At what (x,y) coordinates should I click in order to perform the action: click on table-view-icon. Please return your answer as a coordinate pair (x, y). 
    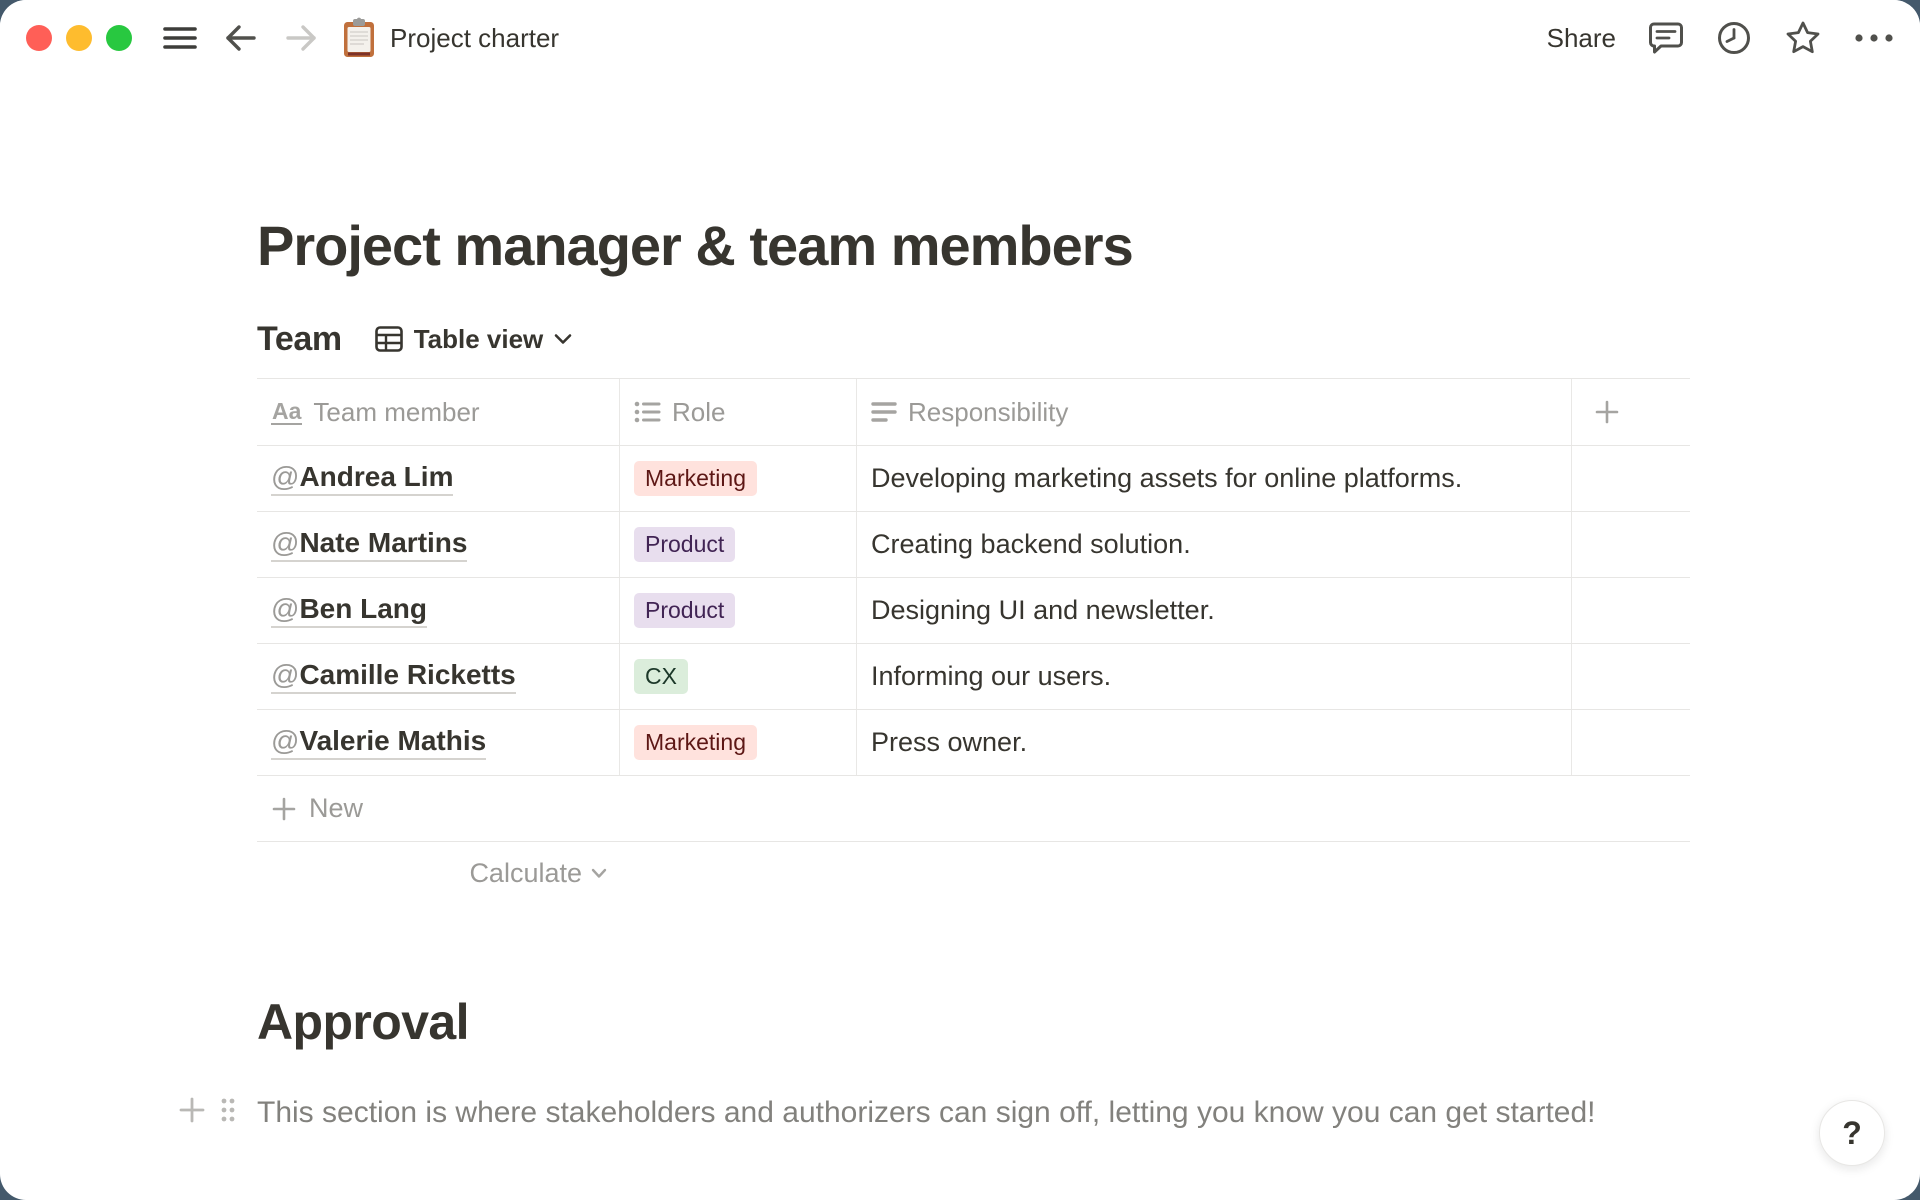
    Looking at the image, I should click on (389, 339).